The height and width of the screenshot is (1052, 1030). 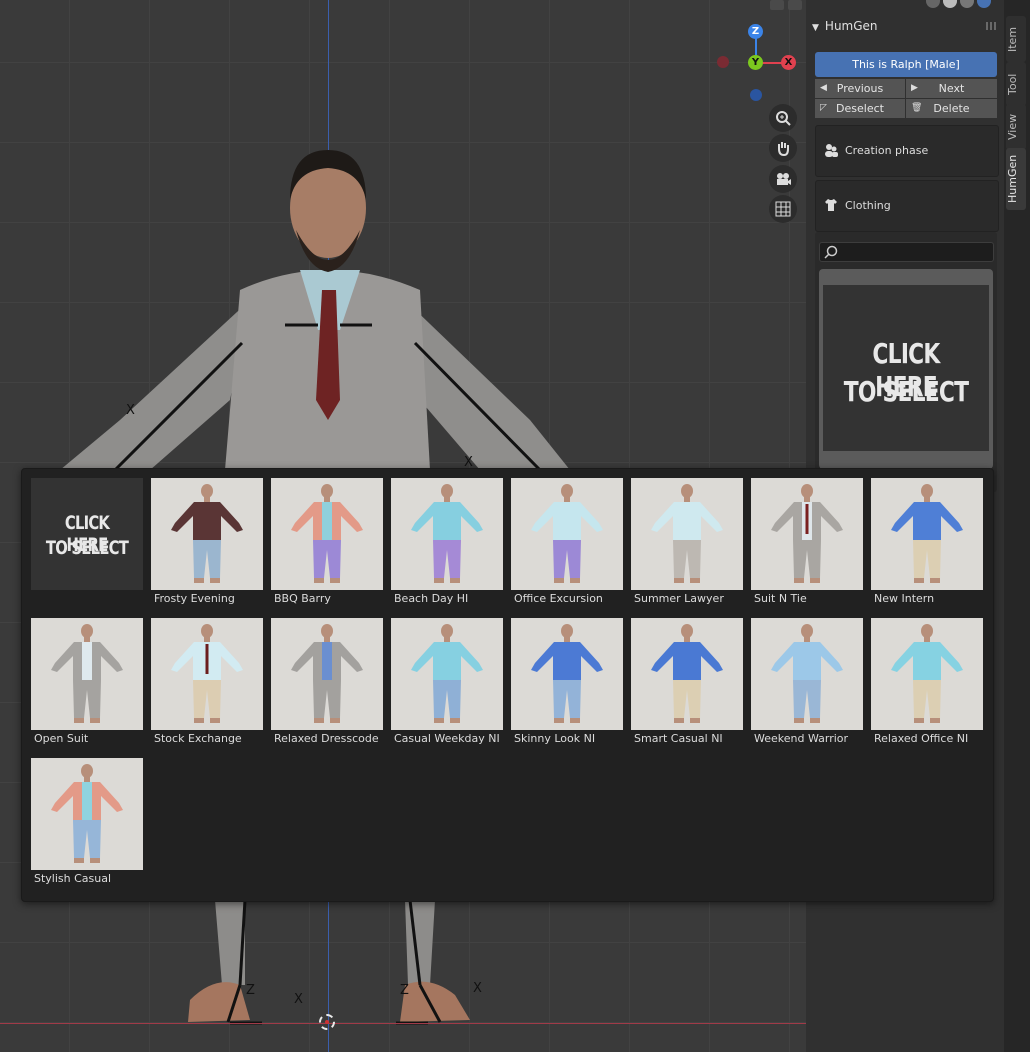 I want to click on delete-button: 🗑 Delete, so click(x=951, y=108).